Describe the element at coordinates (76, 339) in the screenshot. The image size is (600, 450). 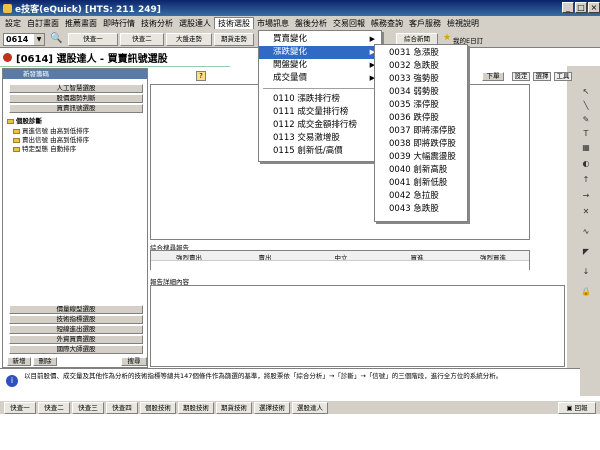
I see `section-foreign: 外資買賣選股` at that location.